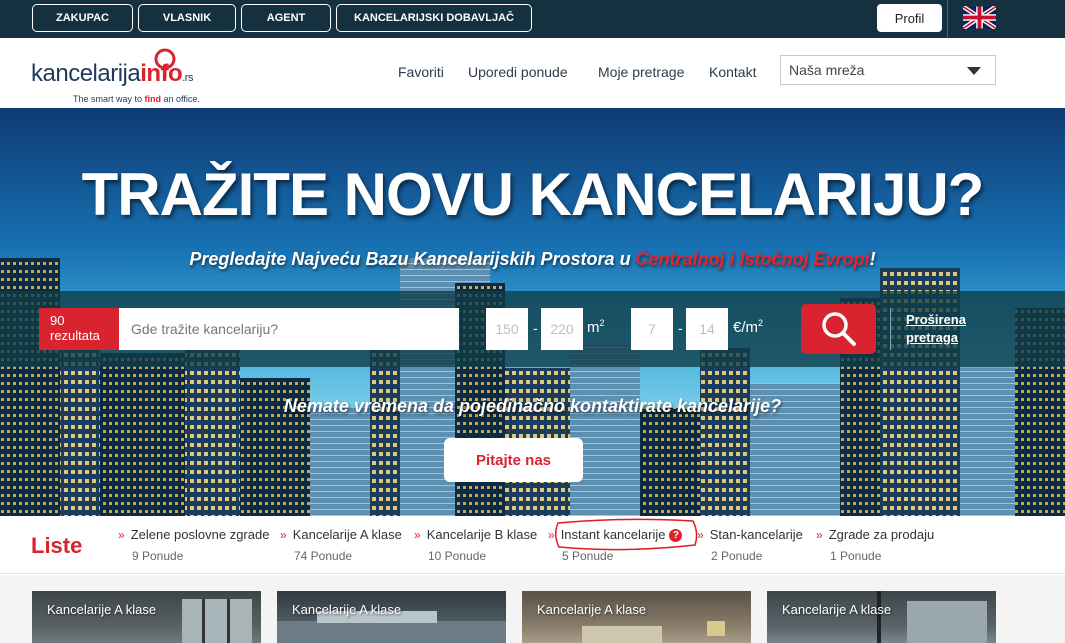 The image size is (1065, 643). What do you see at coordinates (562, 329) in the screenshot?
I see `area-max-input: 220` at bounding box center [562, 329].